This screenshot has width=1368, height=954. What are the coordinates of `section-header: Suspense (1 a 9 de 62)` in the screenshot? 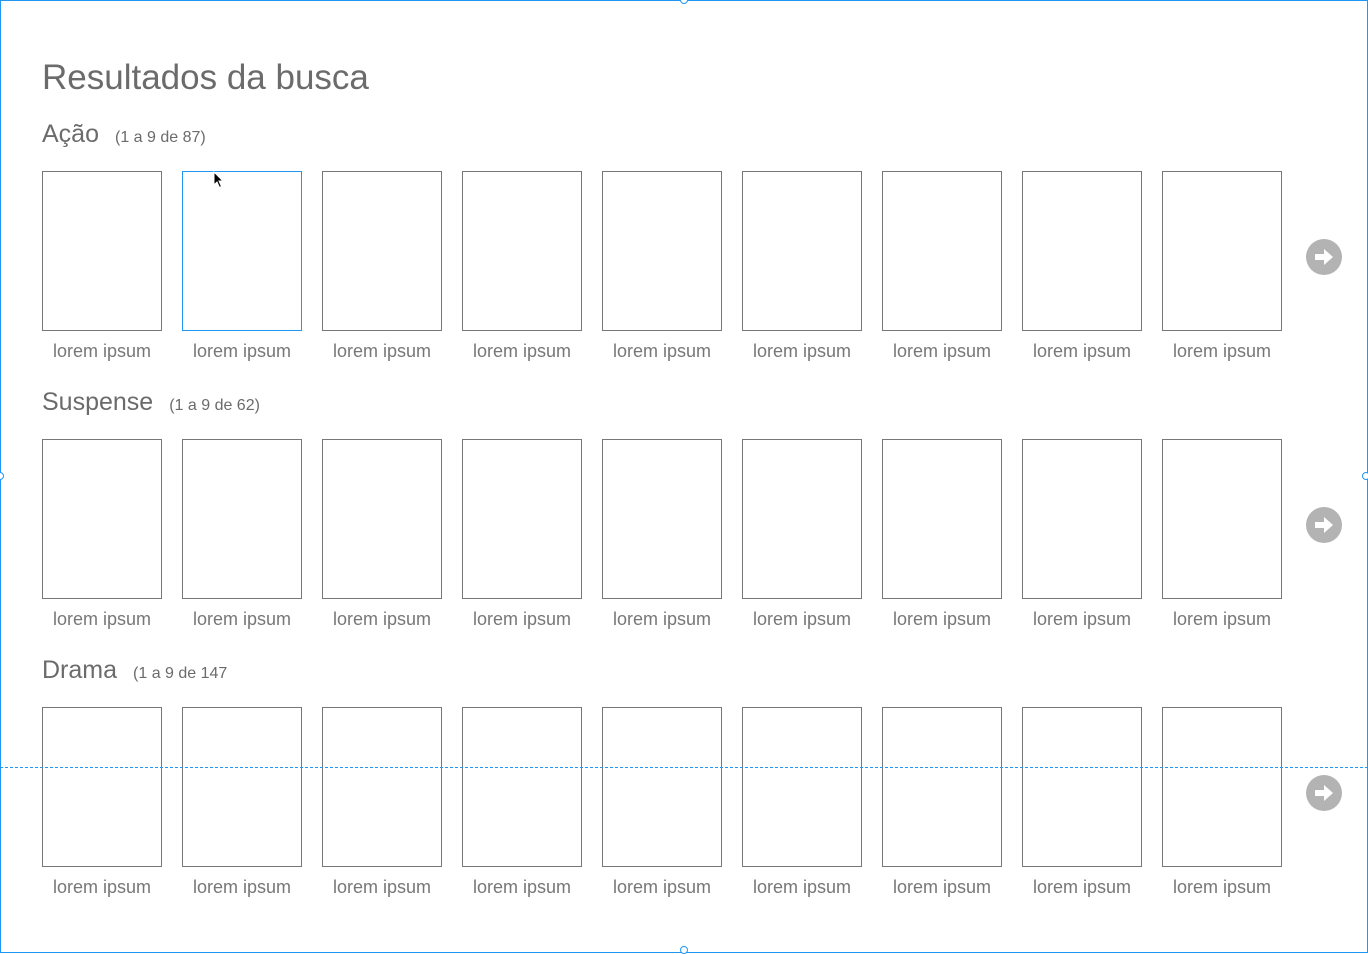 It's located at (692, 405).